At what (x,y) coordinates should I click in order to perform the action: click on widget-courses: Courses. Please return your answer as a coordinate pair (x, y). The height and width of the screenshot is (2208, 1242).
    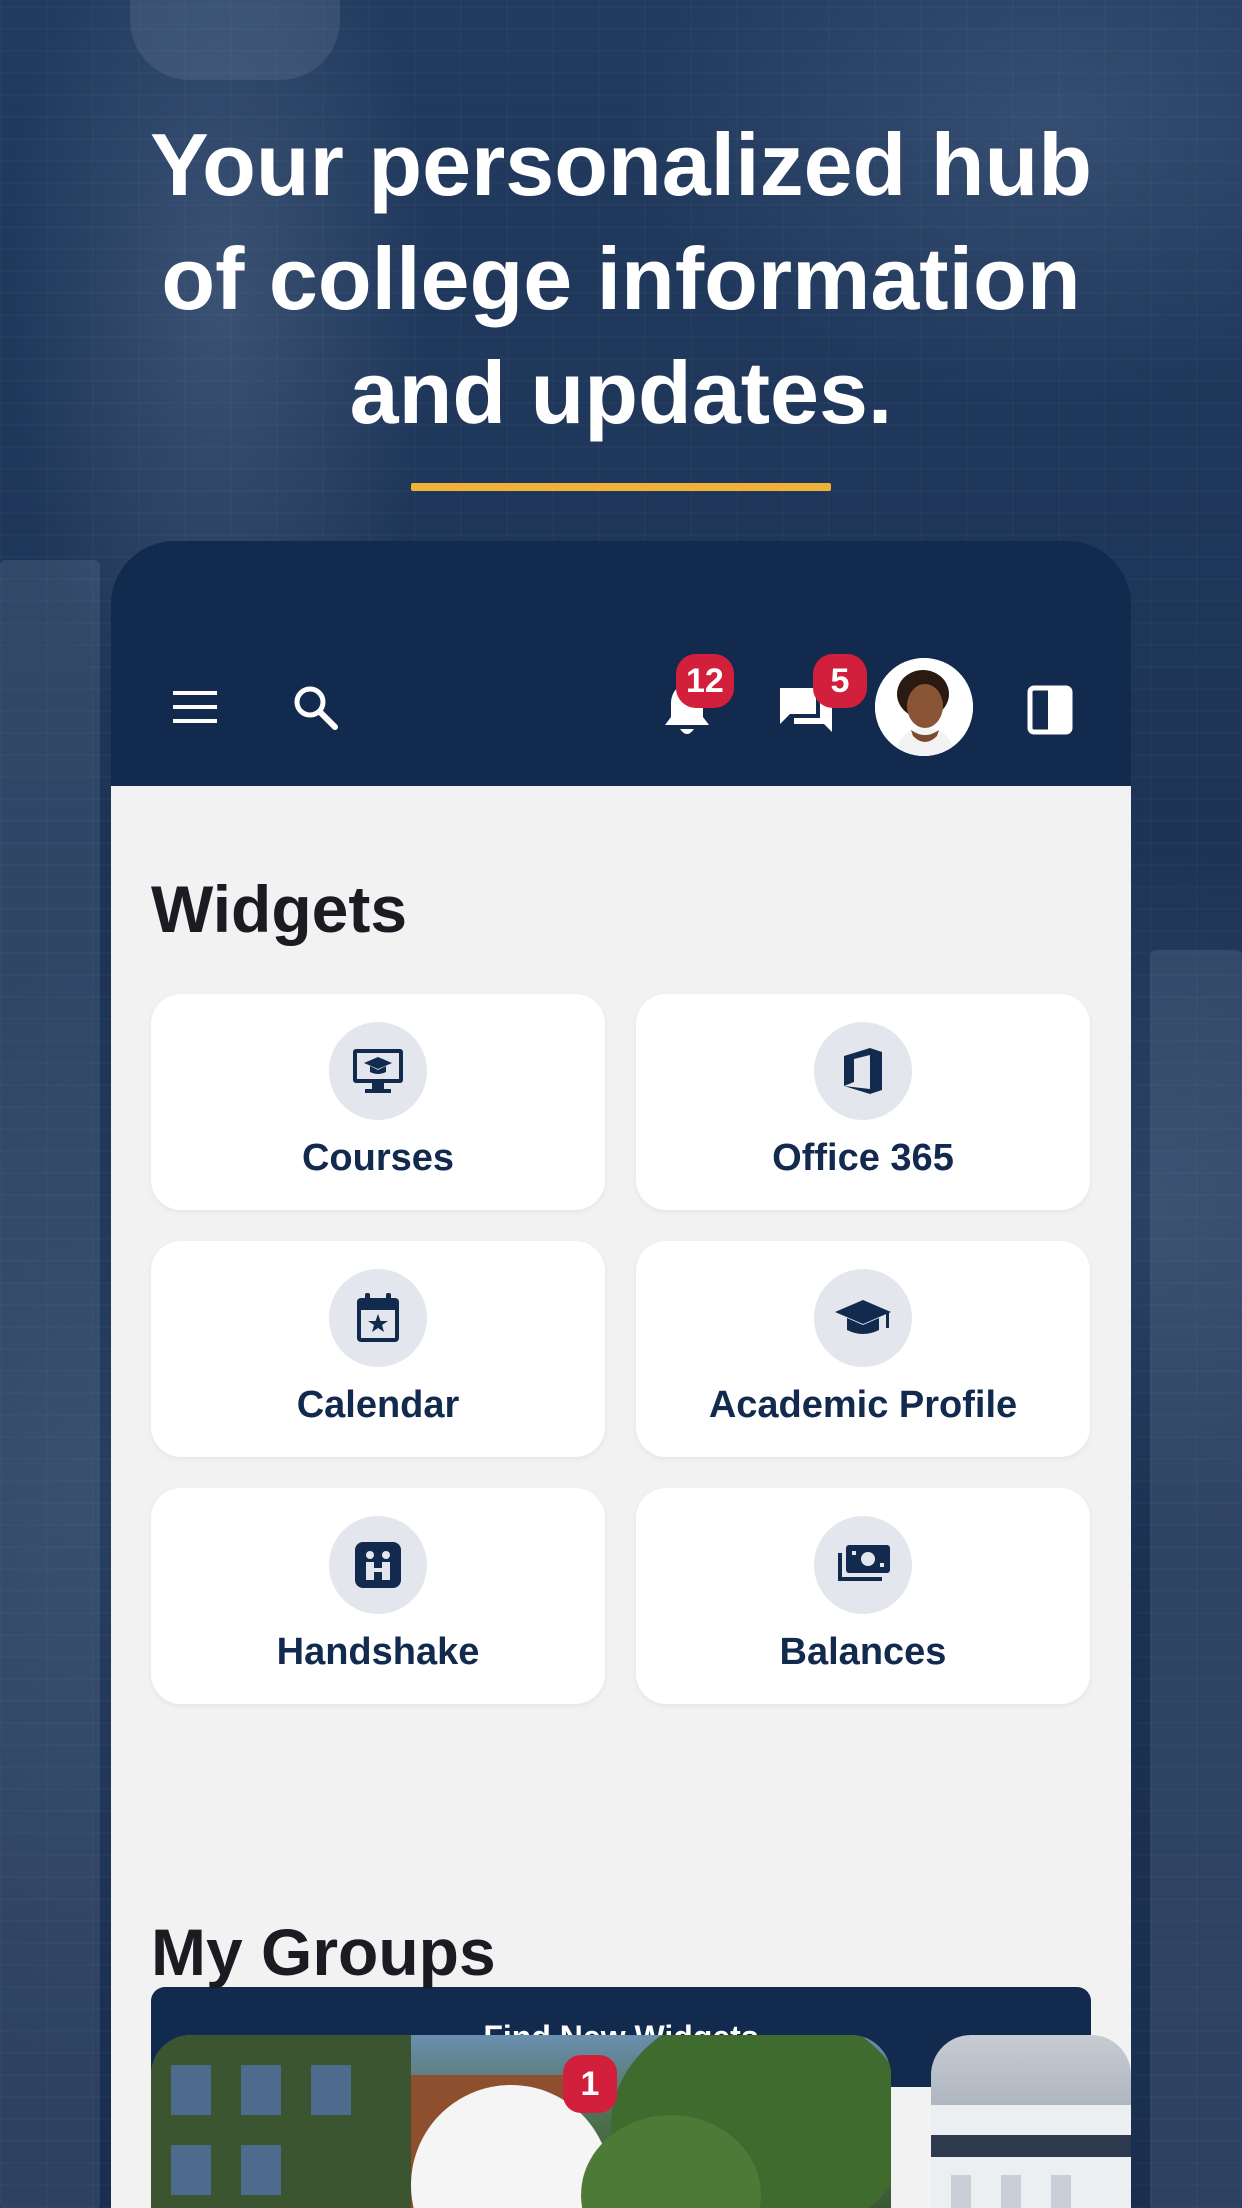
    Looking at the image, I should click on (378, 1102).